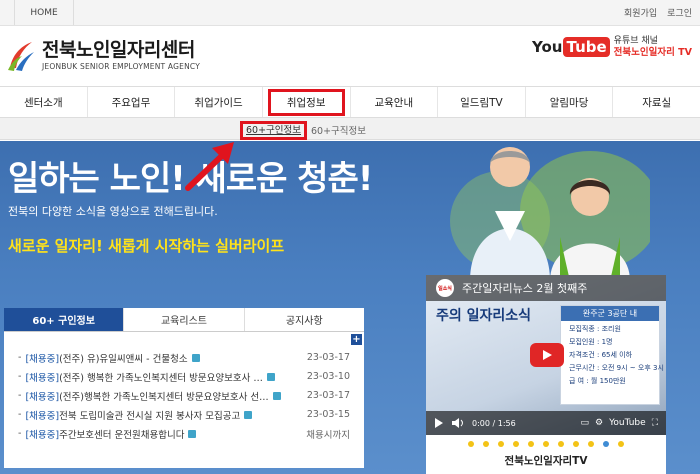 This screenshot has height=474, width=700. I want to click on list-item: - [채용중] 주간보호센터 운전원채용합니다 채용시까지, so click(184, 433).